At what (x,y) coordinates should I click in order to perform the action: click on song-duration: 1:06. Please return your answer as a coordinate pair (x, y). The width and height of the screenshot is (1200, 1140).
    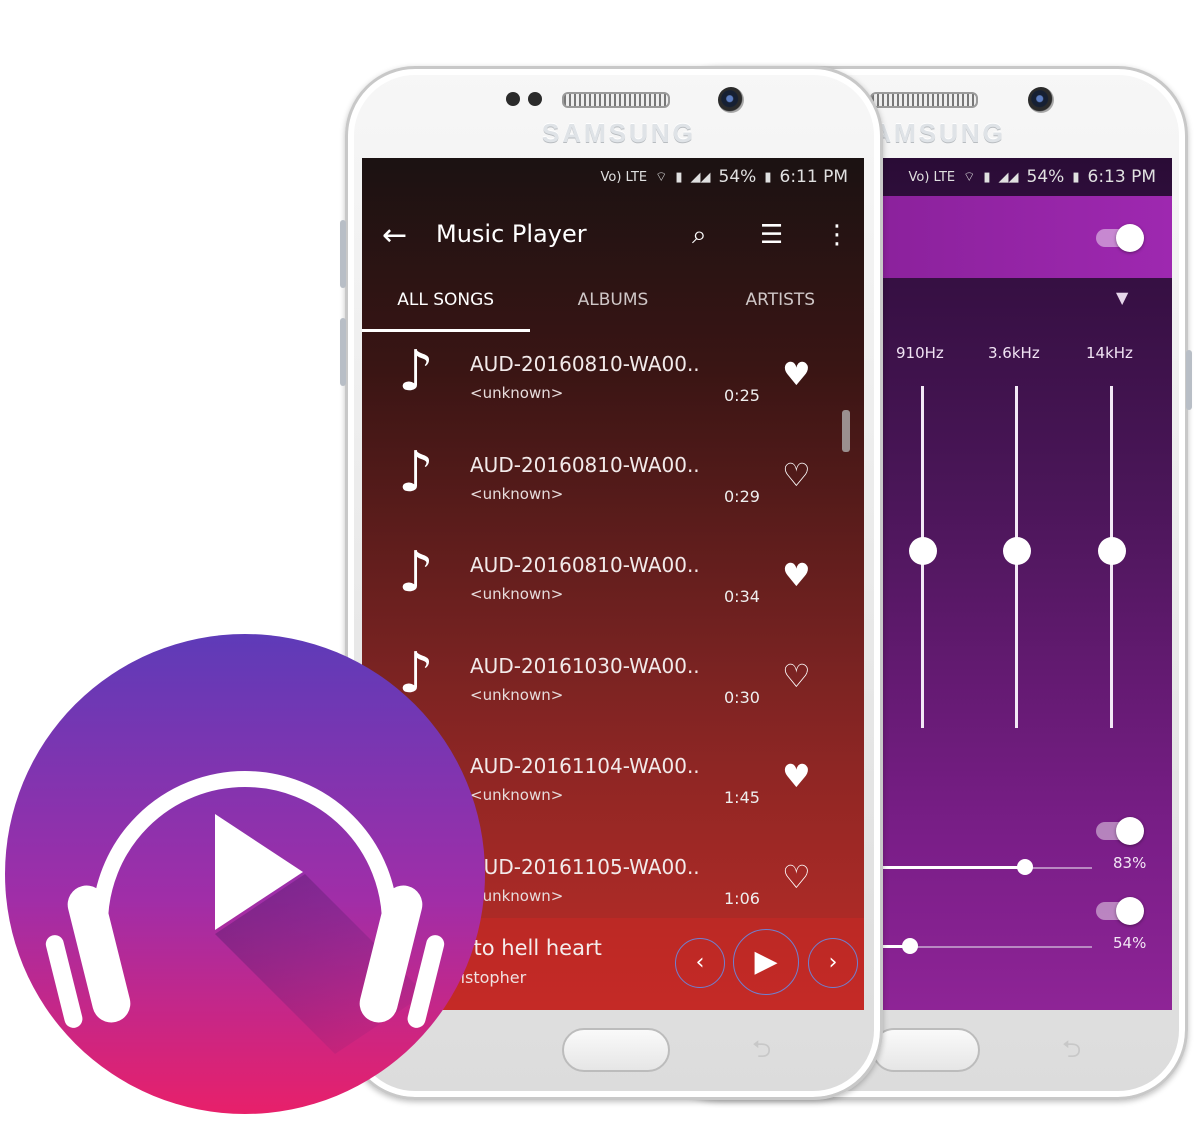
    Looking at the image, I should click on (742, 898).